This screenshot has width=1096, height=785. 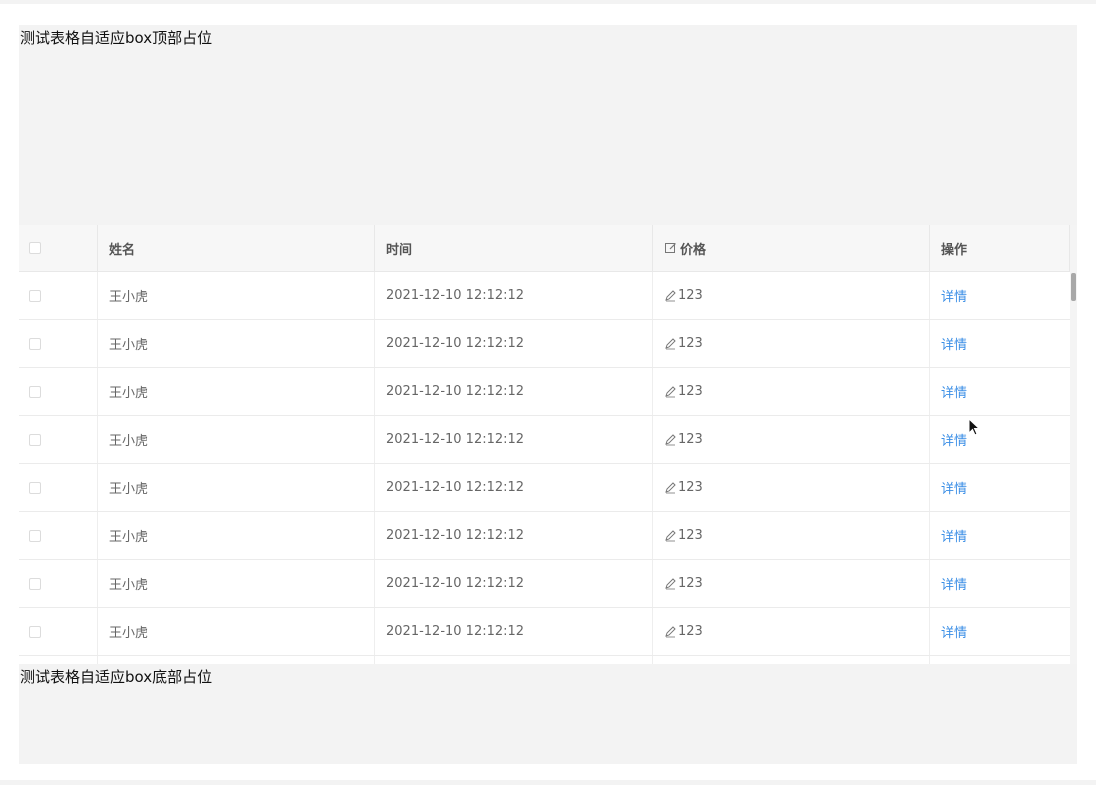 I want to click on bottom-placeholder-text: 测试表格自适应box底部占位, so click(x=116, y=677).